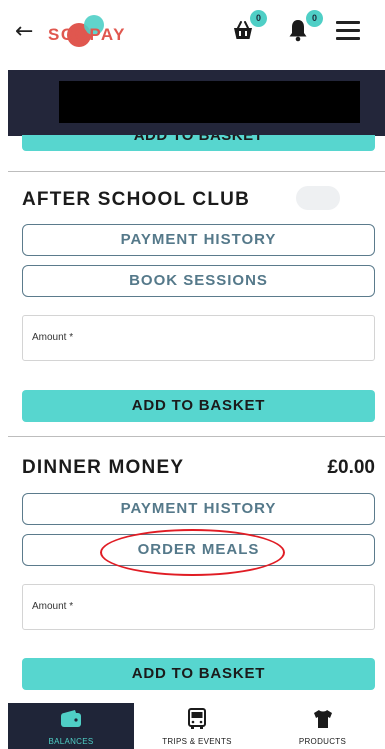 This screenshot has width=385, height=749. Describe the element at coordinates (322, 719) in the screenshot. I see `tshirt-icon` at that location.